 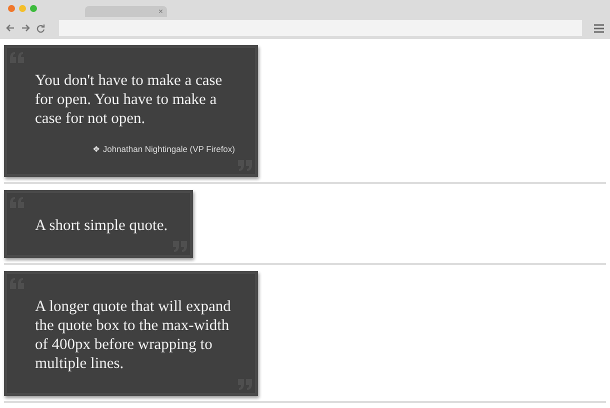 I want to click on browser-tab: ×, so click(x=126, y=11).